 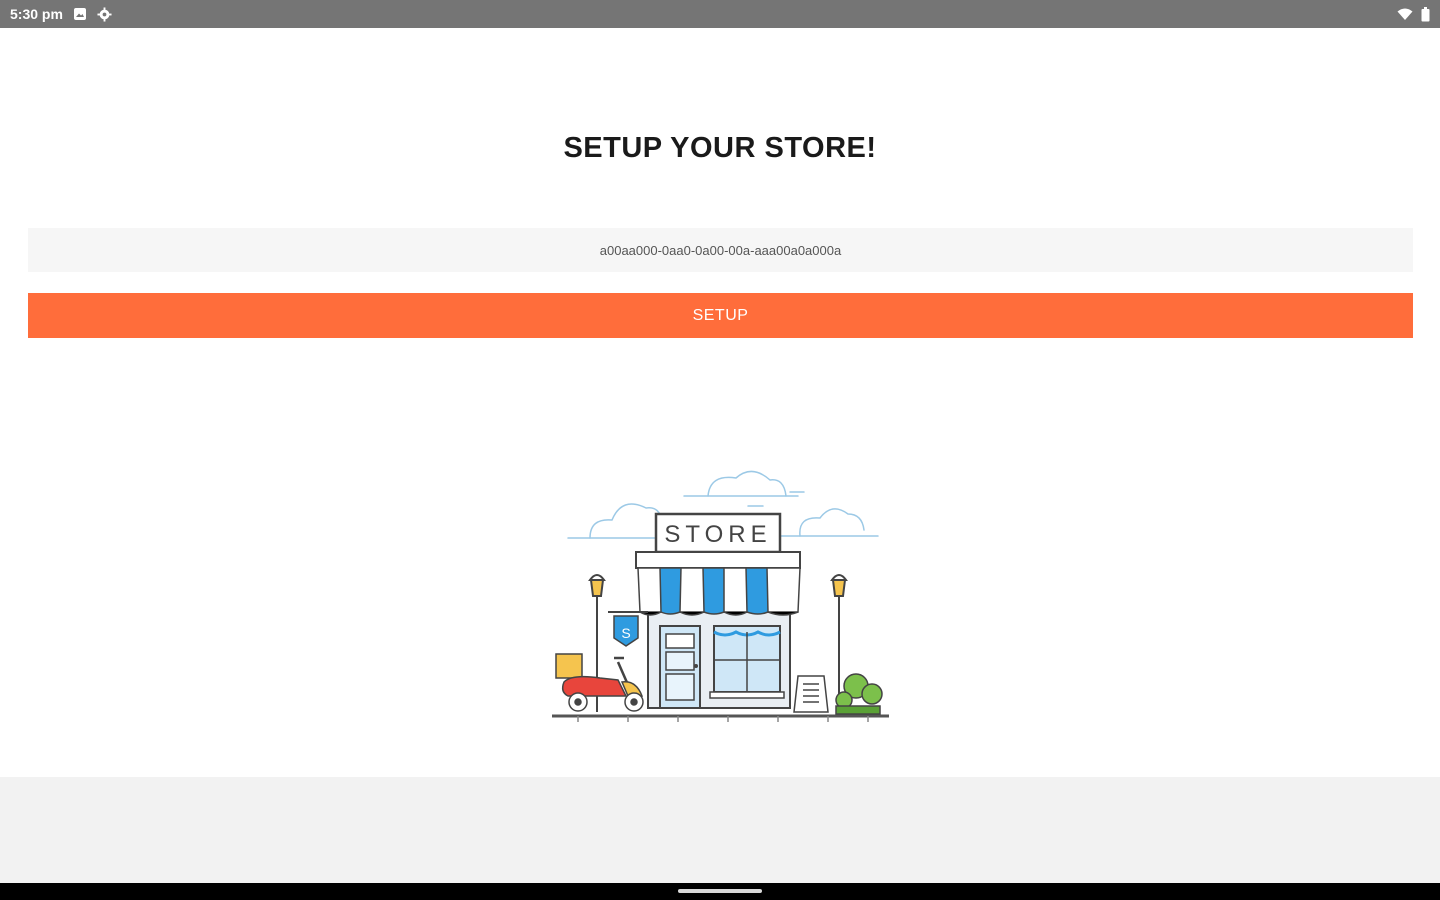 What do you see at coordinates (720, 148) in the screenshot?
I see `page-title: SETUP YOUR STORE!` at bounding box center [720, 148].